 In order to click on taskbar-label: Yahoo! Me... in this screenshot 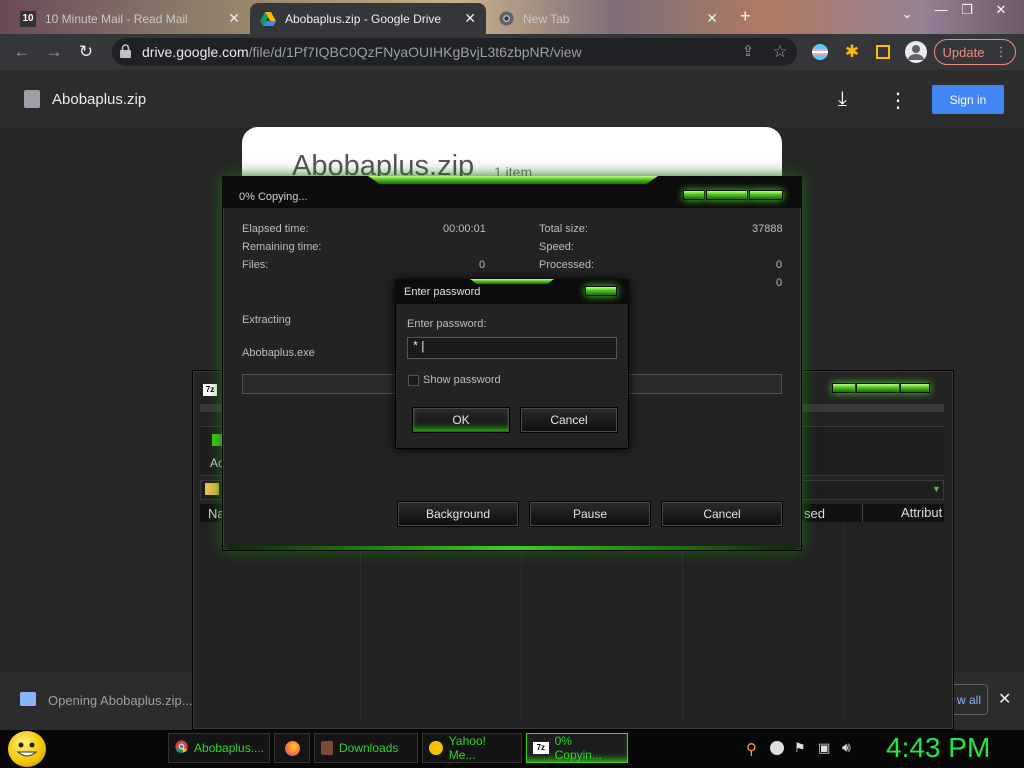, I will do `click(467, 748)`.